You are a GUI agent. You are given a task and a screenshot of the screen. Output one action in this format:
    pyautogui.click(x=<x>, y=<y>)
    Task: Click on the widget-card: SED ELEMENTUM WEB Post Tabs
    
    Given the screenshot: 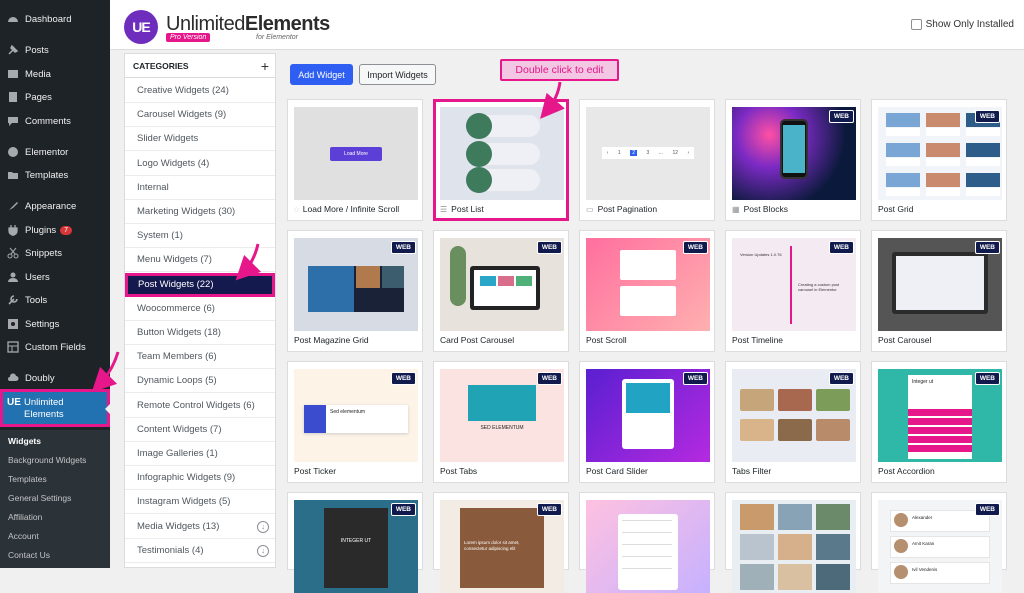 What is the action you would take?
    pyautogui.click(x=501, y=422)
    